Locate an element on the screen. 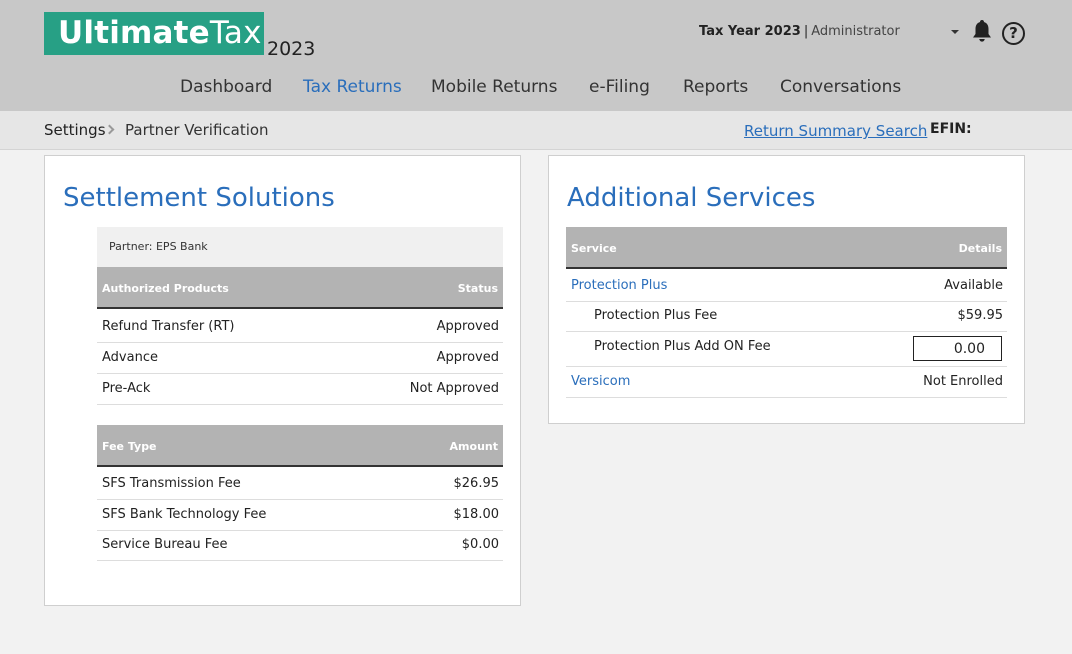  table-row: SFS Transmission Fee $26.95 is located at coordinates (300, 484).